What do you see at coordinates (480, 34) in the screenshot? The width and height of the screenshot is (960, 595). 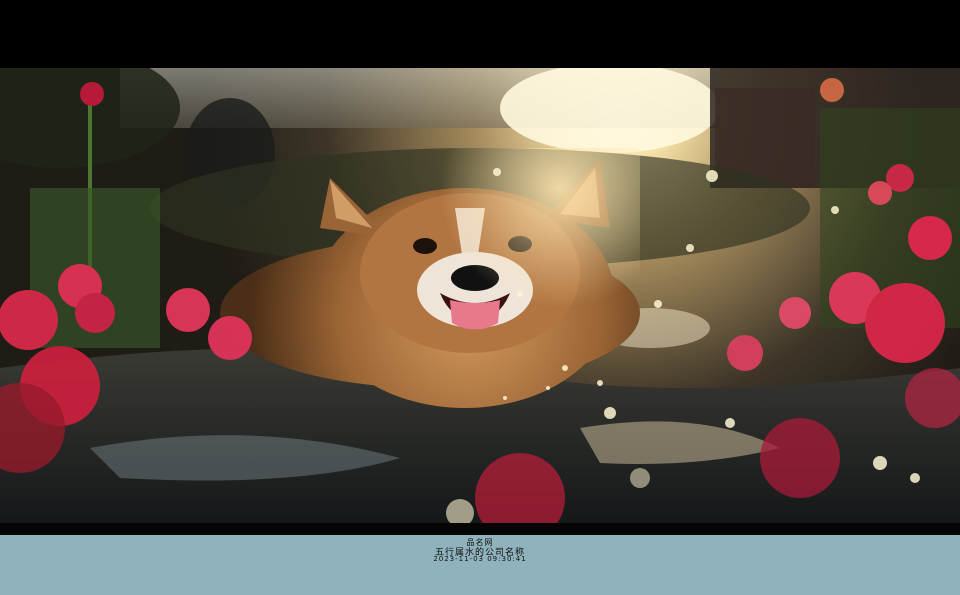 I see `top-letterbox-bar` at bounding box center [480, 34].